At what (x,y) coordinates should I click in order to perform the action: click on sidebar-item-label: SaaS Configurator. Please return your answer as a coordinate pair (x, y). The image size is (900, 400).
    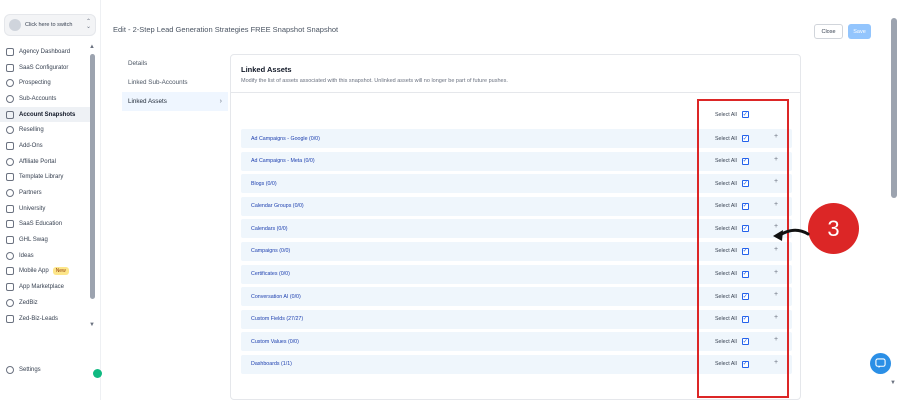
    Looking at the image, I should click on (44, 67).